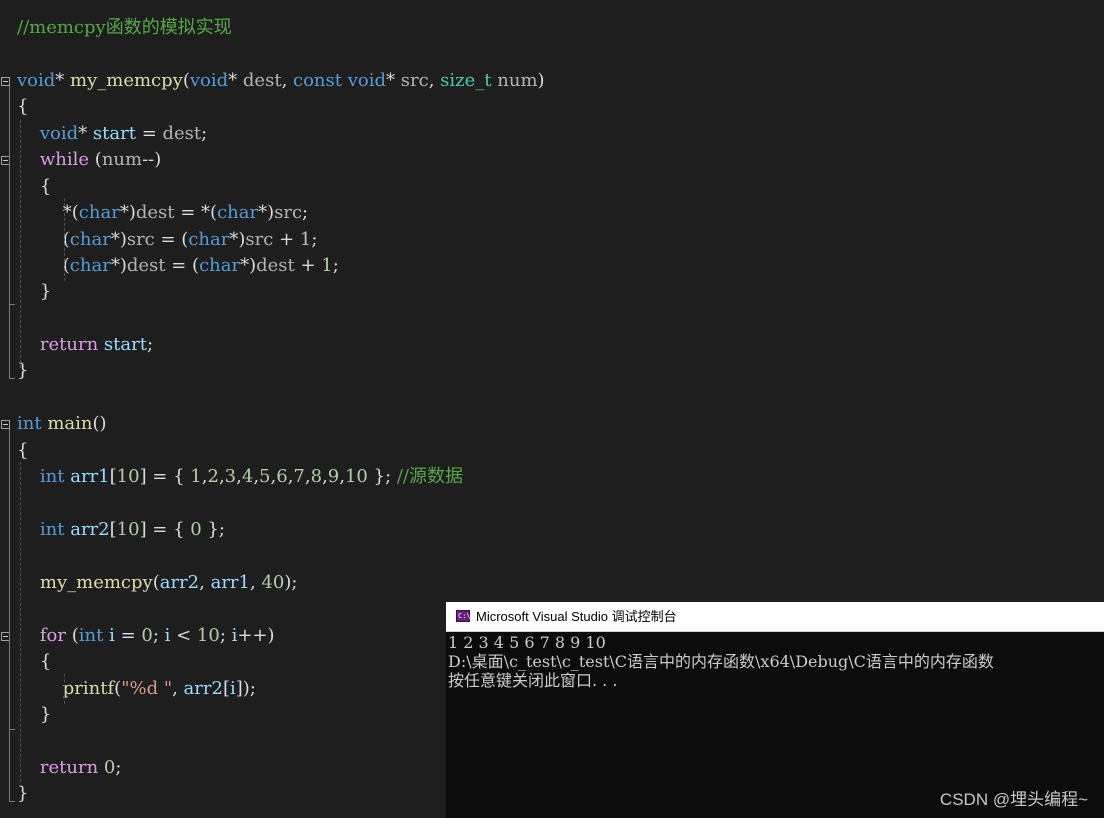 This screenshot has height=818, width=1104. What do you see at coordinates (147, 688) in the screenshot?
I see `code-token: "%d "` at bounding box center [147, 688].